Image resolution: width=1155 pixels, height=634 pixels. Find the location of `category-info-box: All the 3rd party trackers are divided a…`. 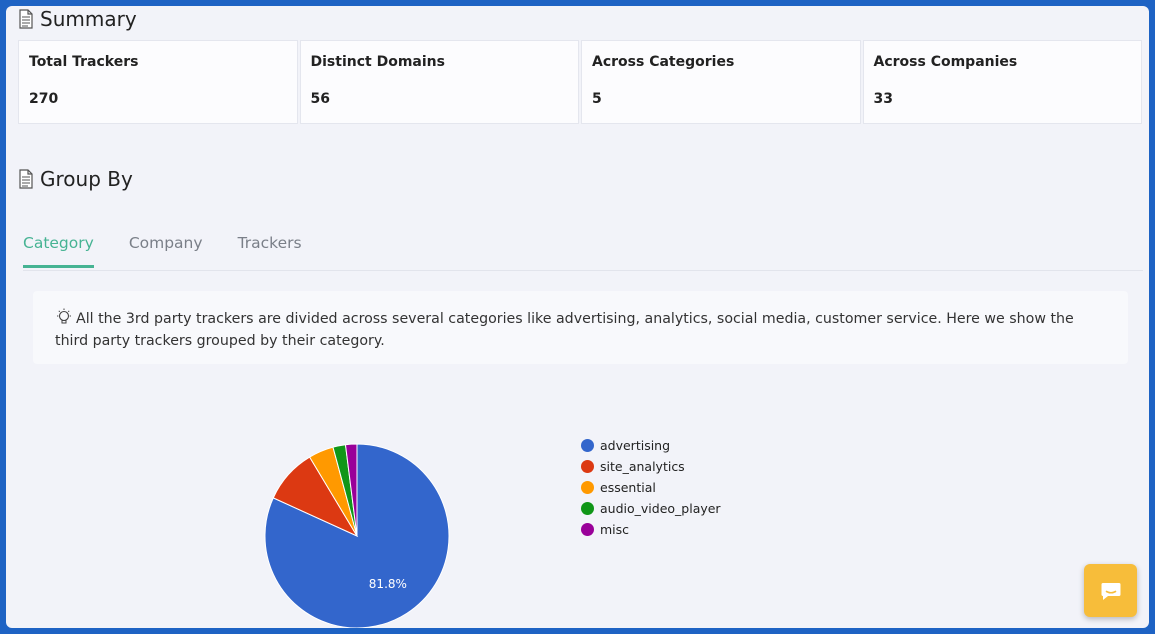

category-info-box: All the 3rd party trackers are divided a… is located at coordinates (580, 327).